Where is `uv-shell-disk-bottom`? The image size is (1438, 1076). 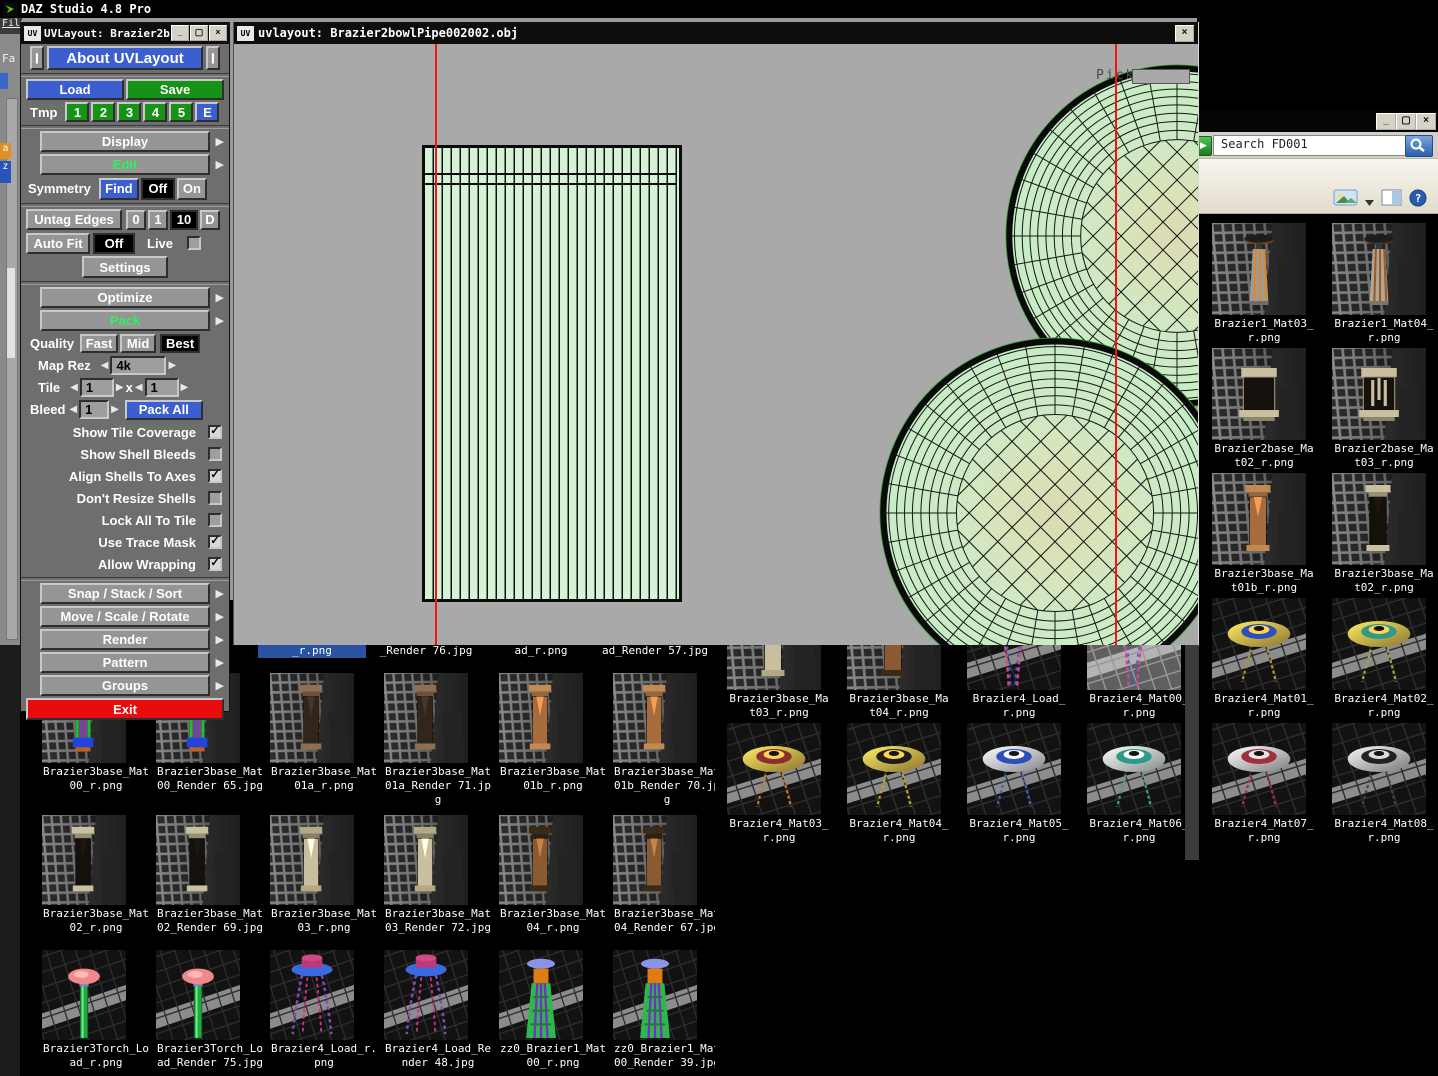
uv-shell-disk-bottom is located at coordinates (1038, 491).